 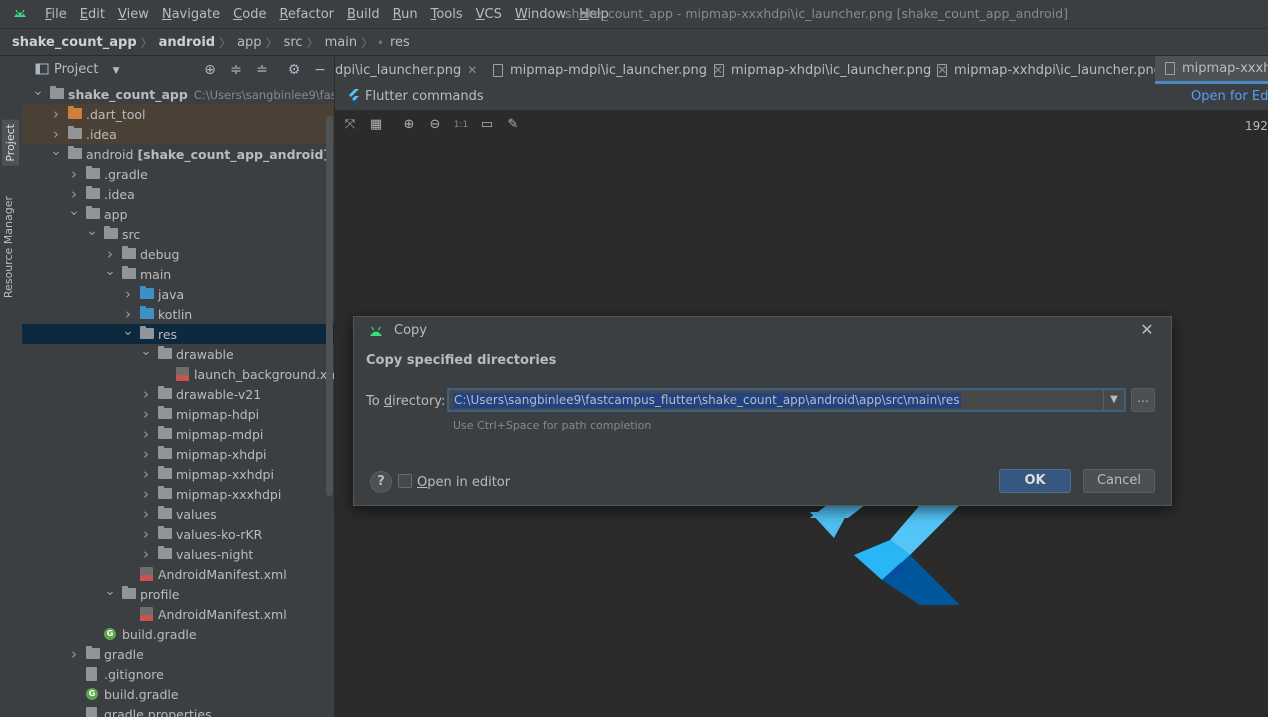 What do you see at coordinates (381, 482) in the screenshot?
I see `help-button: ?` at bounding box center [381, 482].